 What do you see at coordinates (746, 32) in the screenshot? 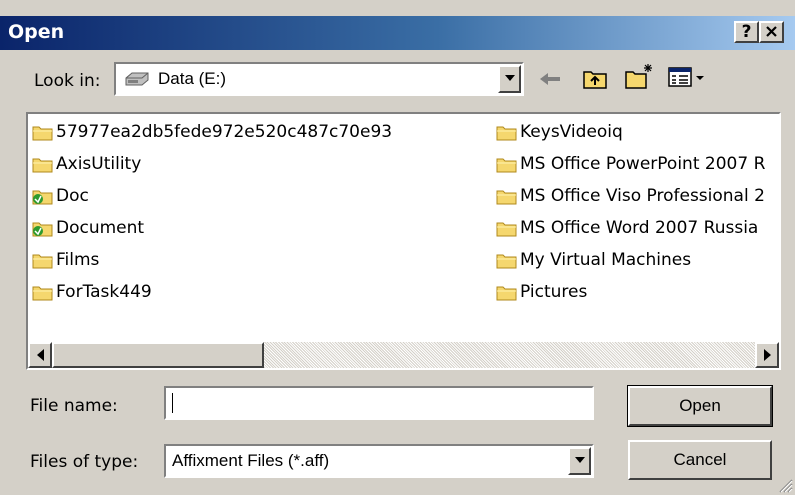
I see `help-button: ?` at bounding box center [746, 32].